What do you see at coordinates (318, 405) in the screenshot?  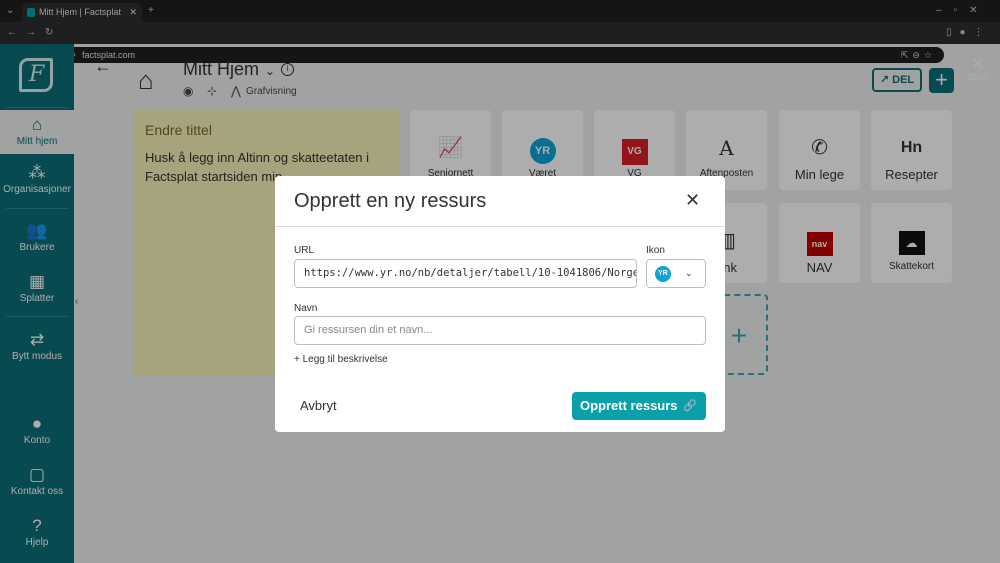 I see `cancel-button: Avbryt` at bounding box center [318, 405].